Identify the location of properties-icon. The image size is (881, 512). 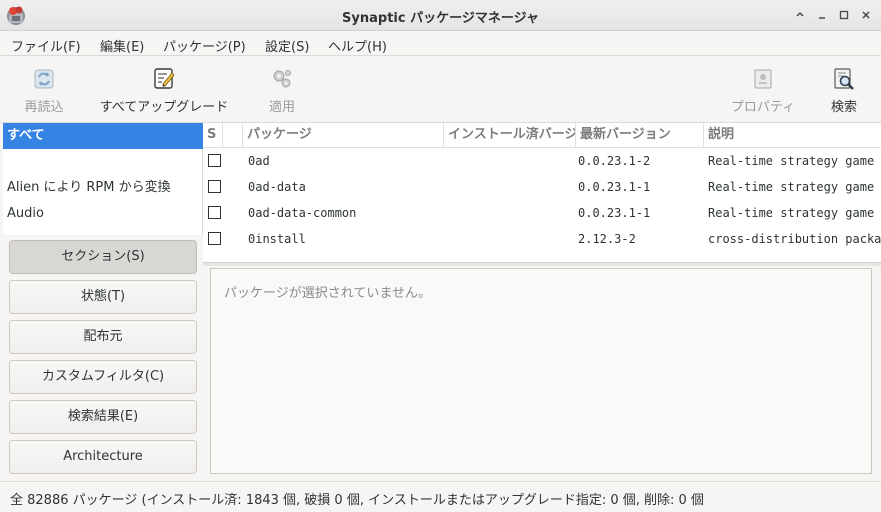
(763, 79).